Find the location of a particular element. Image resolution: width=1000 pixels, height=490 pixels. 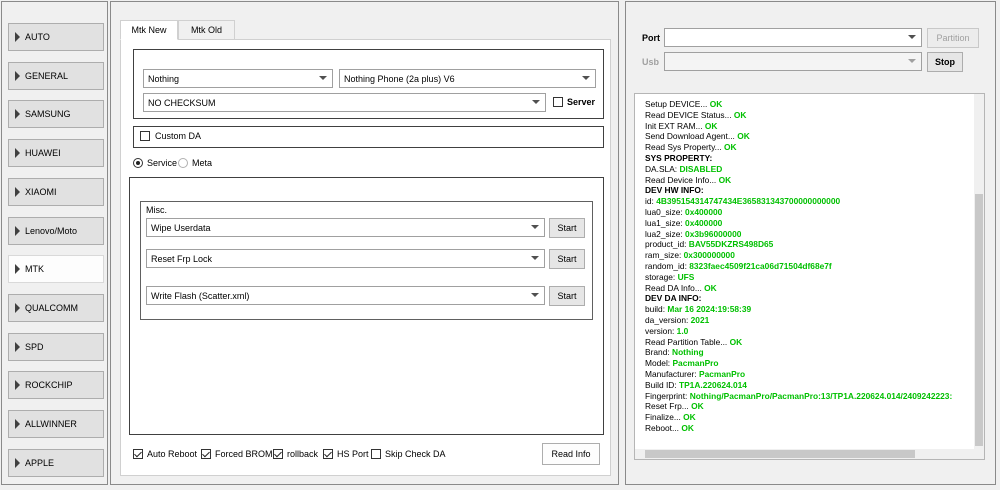

log-line-value: BAV55DKZRS498D65 is located at coordinates (731, 244).